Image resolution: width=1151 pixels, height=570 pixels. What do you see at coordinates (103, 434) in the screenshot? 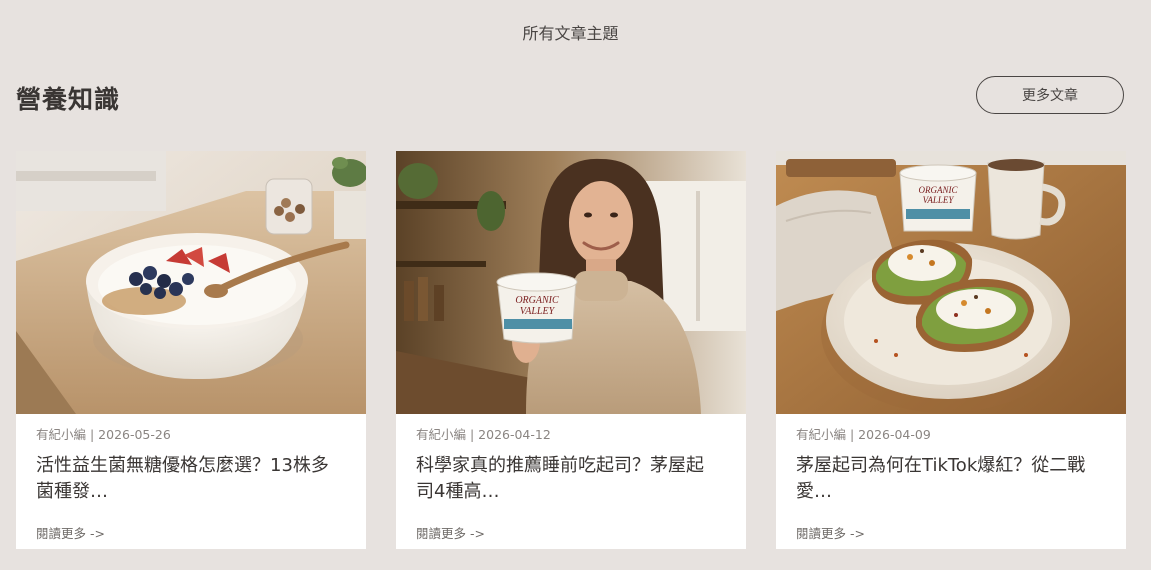
I see `article-meta: 有紀小編 | 2026-05-26` at bounding box center [103, 434].